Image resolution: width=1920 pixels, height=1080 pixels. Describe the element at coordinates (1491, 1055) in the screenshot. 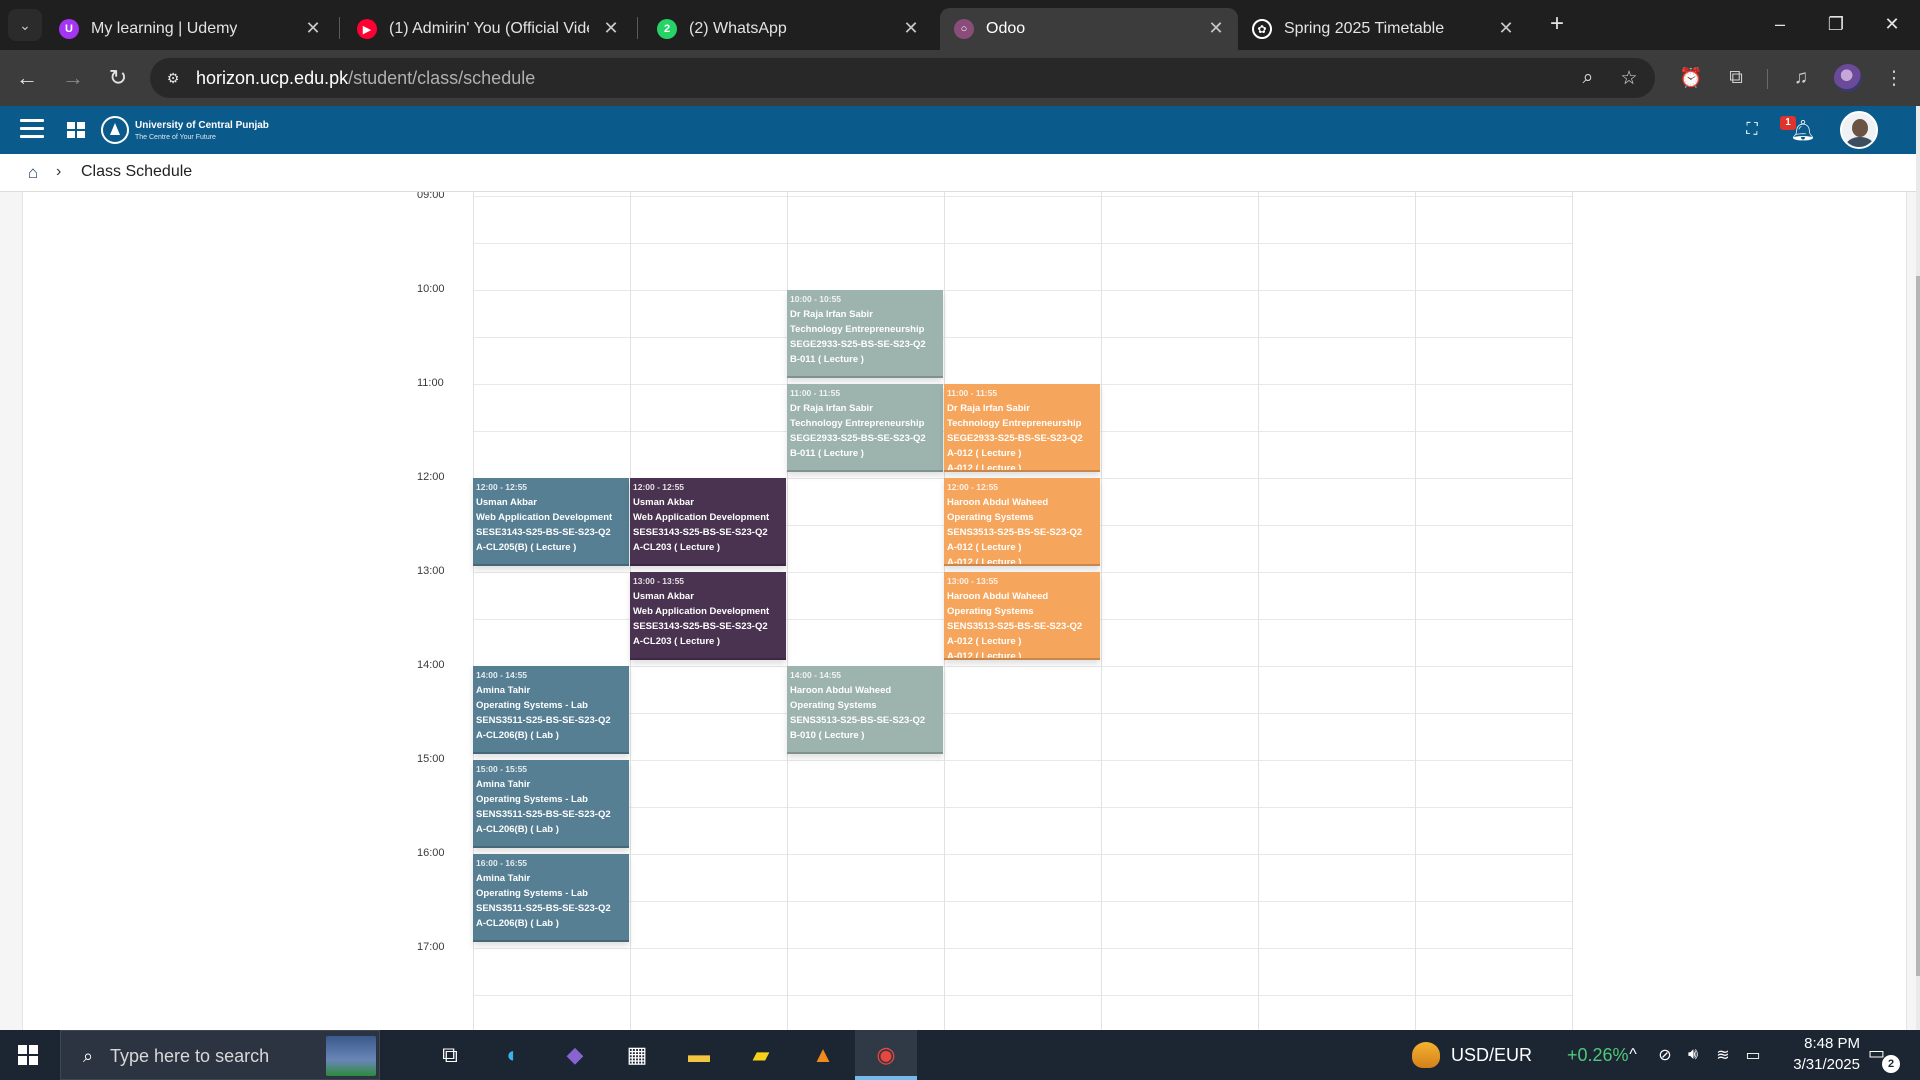

I see `ticker-name: USD/EUR` at that location.